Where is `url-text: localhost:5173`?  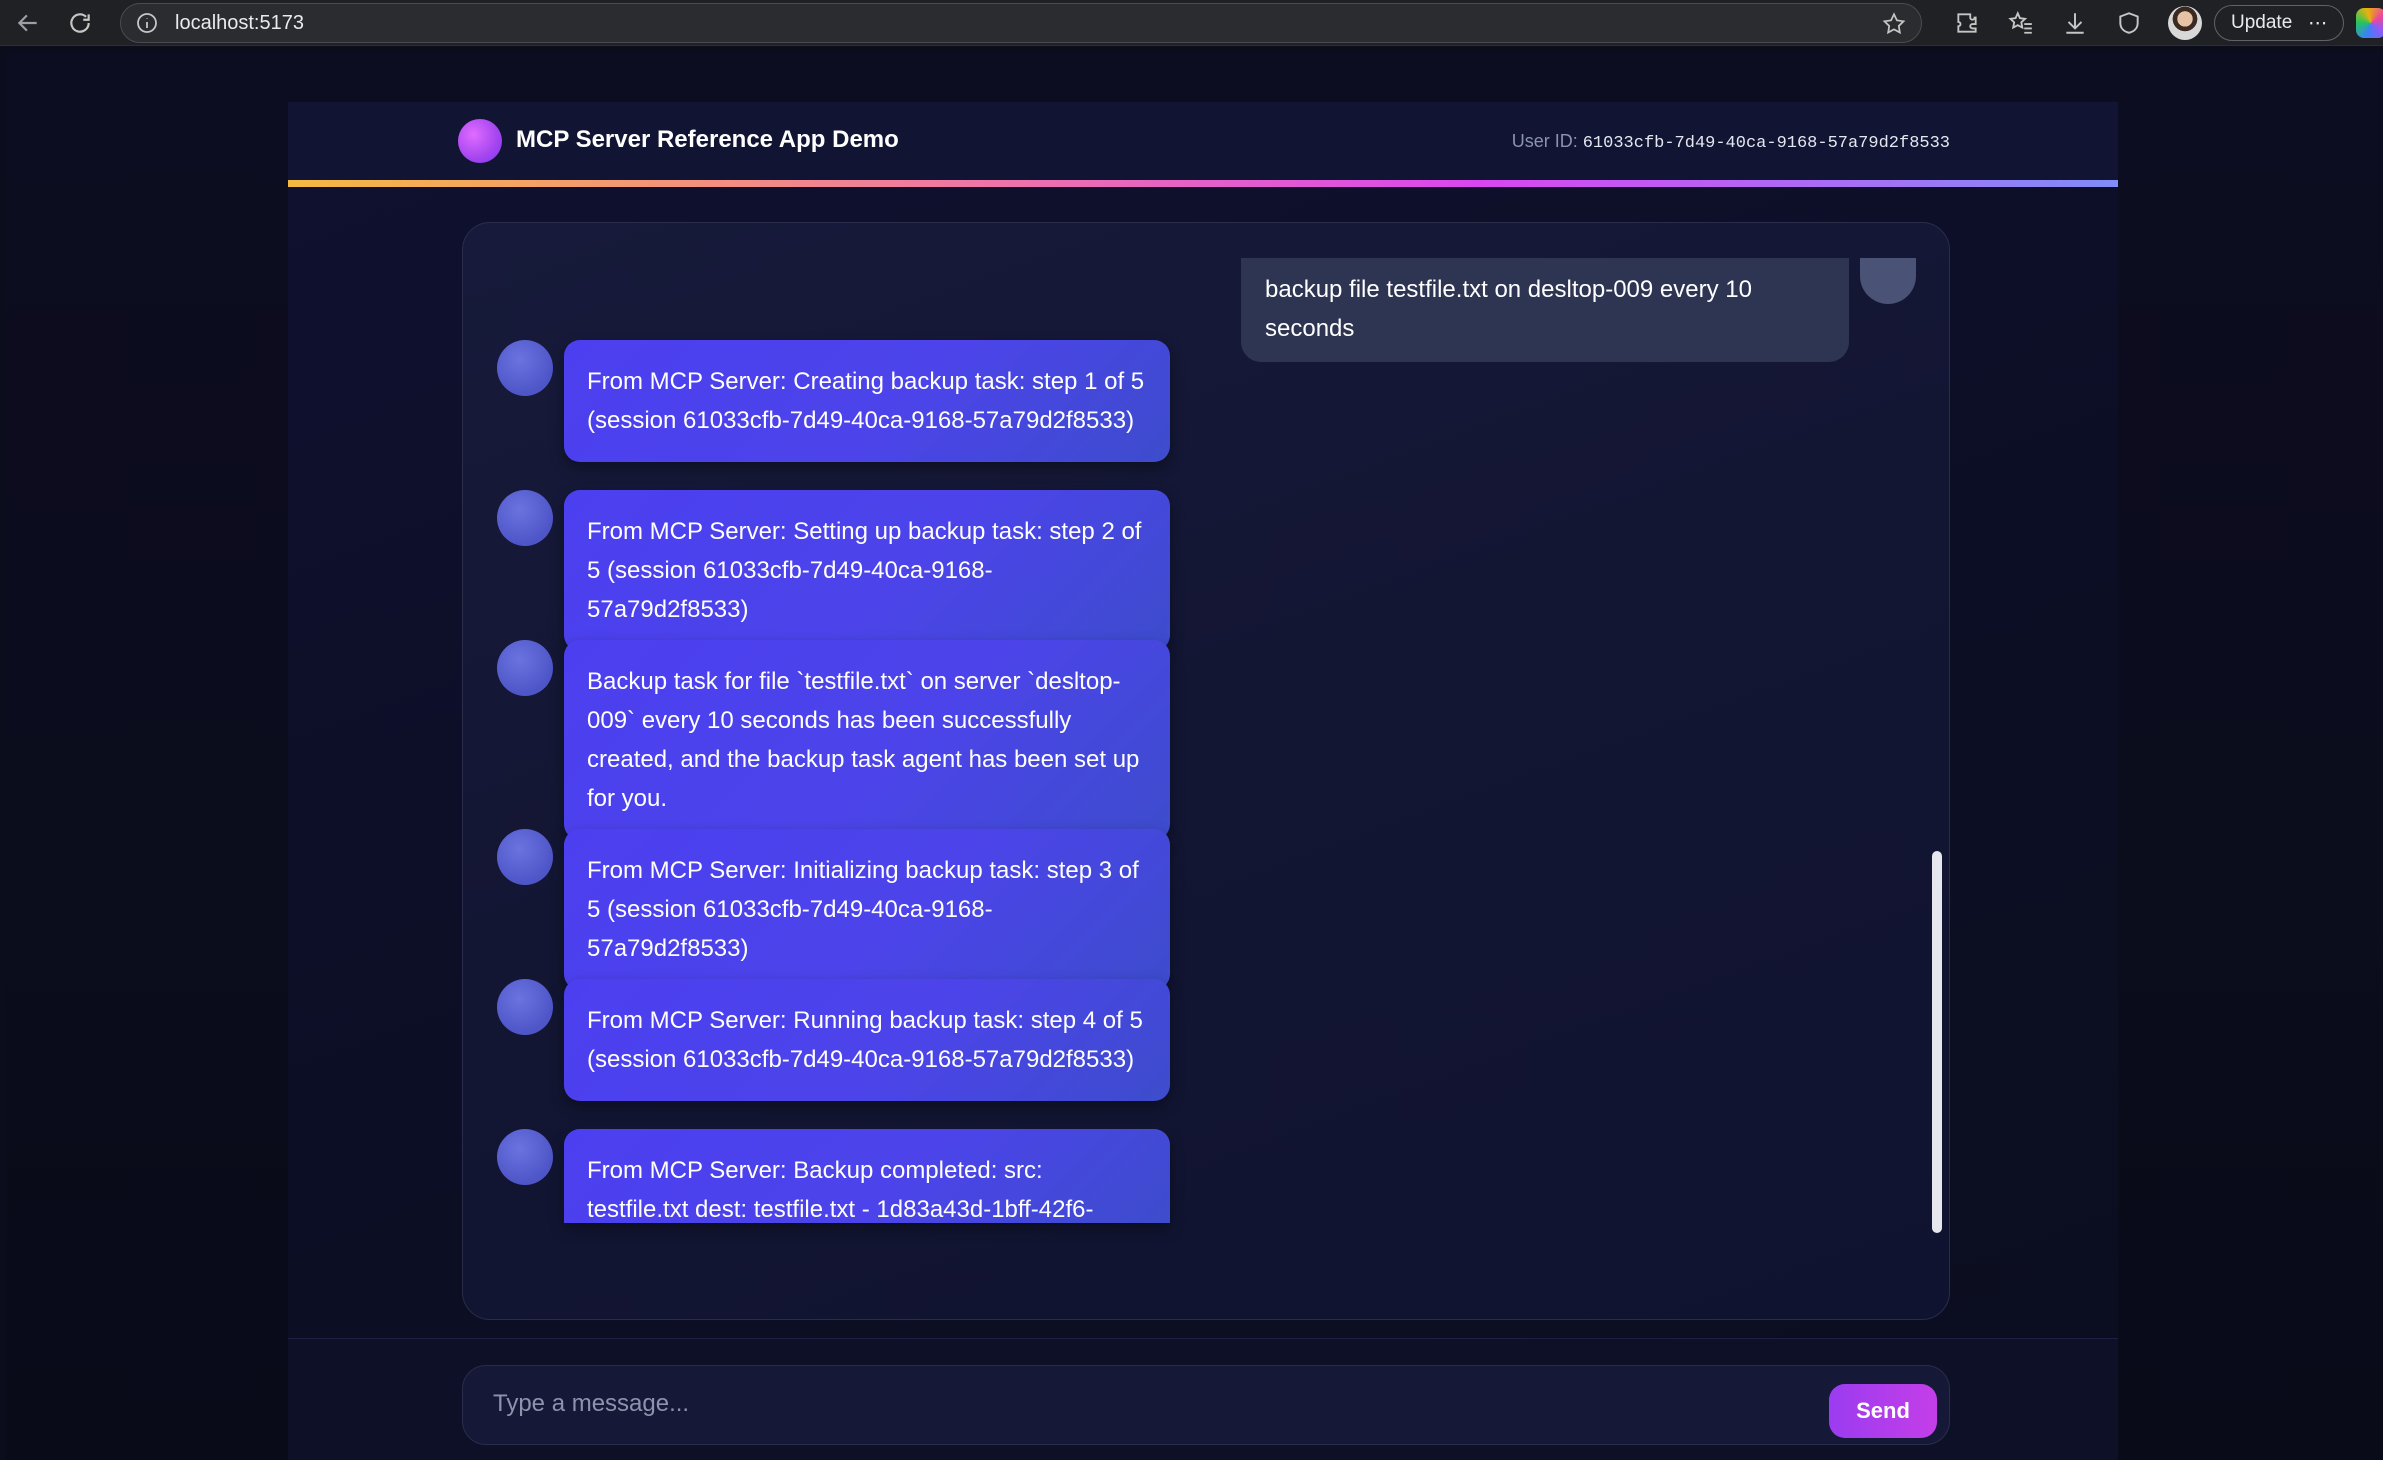 url-text: localhost:5173 is located at coordinates (239, 22).